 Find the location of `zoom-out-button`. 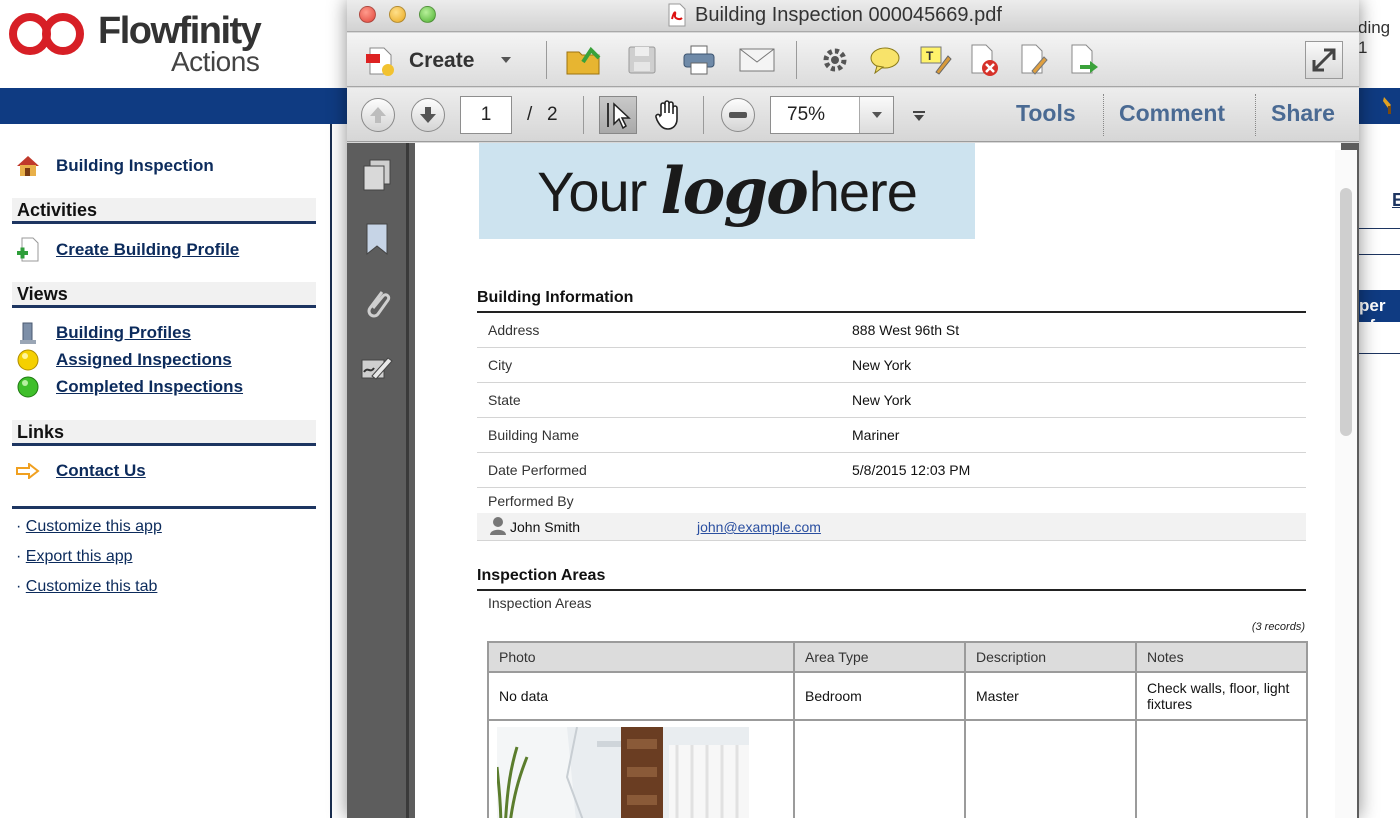

zoom-out-button is located at coordinates (738, 115).